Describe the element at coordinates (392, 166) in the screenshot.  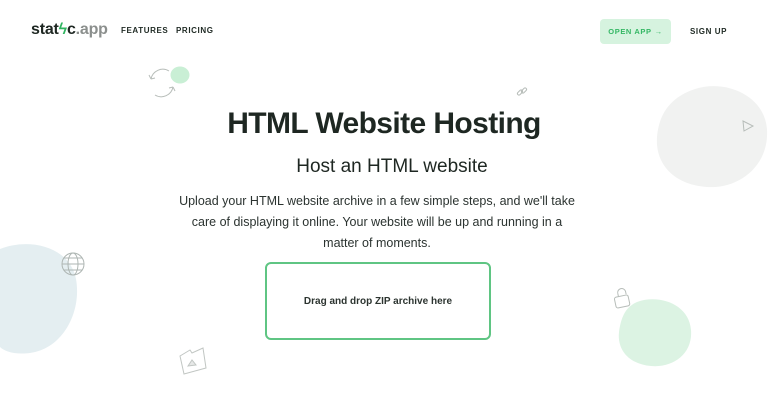
I see `page-subtitle: Host an HTML website` at that location.